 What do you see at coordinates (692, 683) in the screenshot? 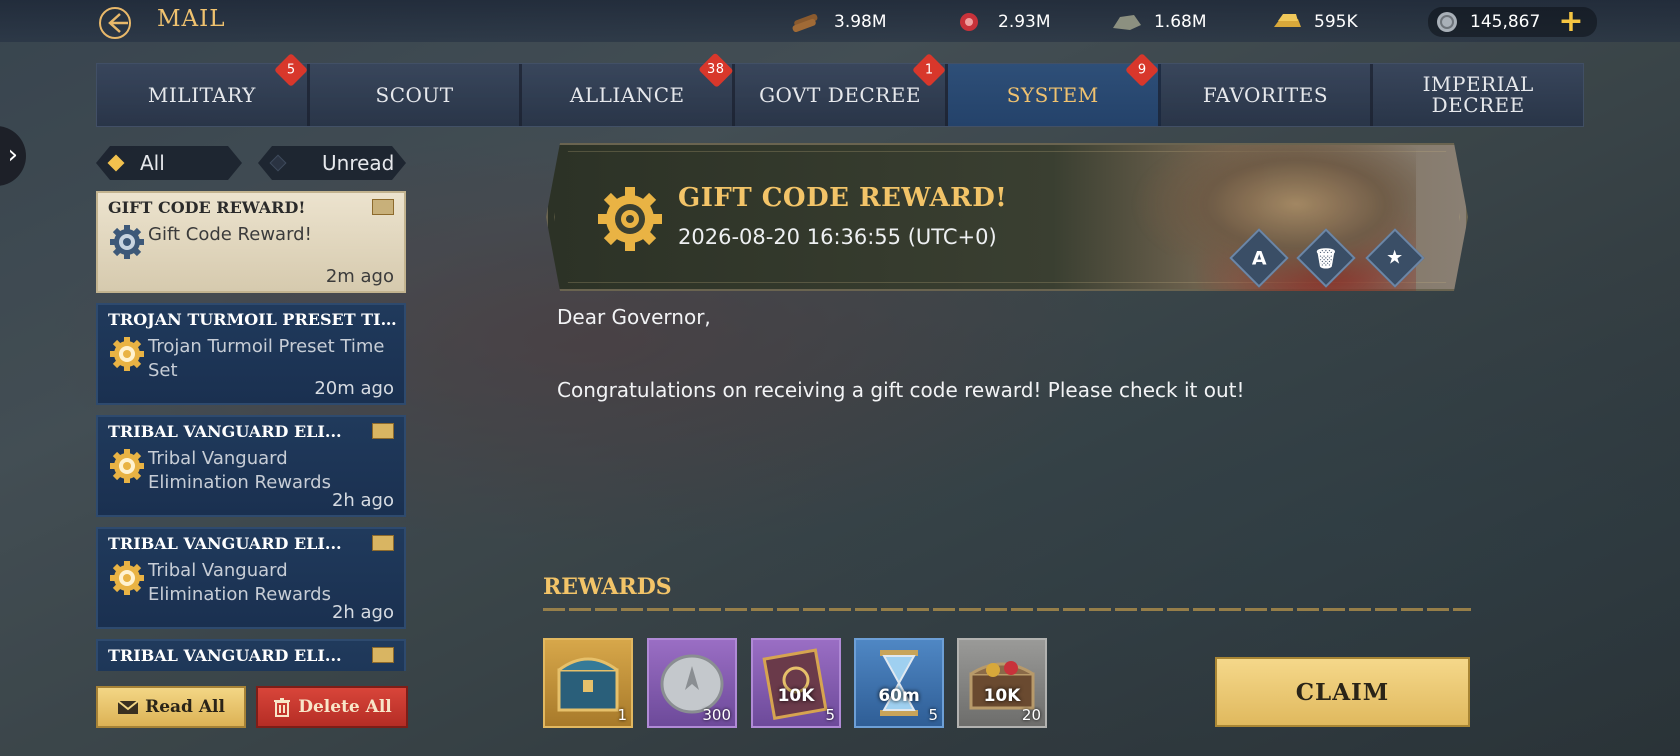
I see `reward-item: 300` at bounding box center [692, 683].